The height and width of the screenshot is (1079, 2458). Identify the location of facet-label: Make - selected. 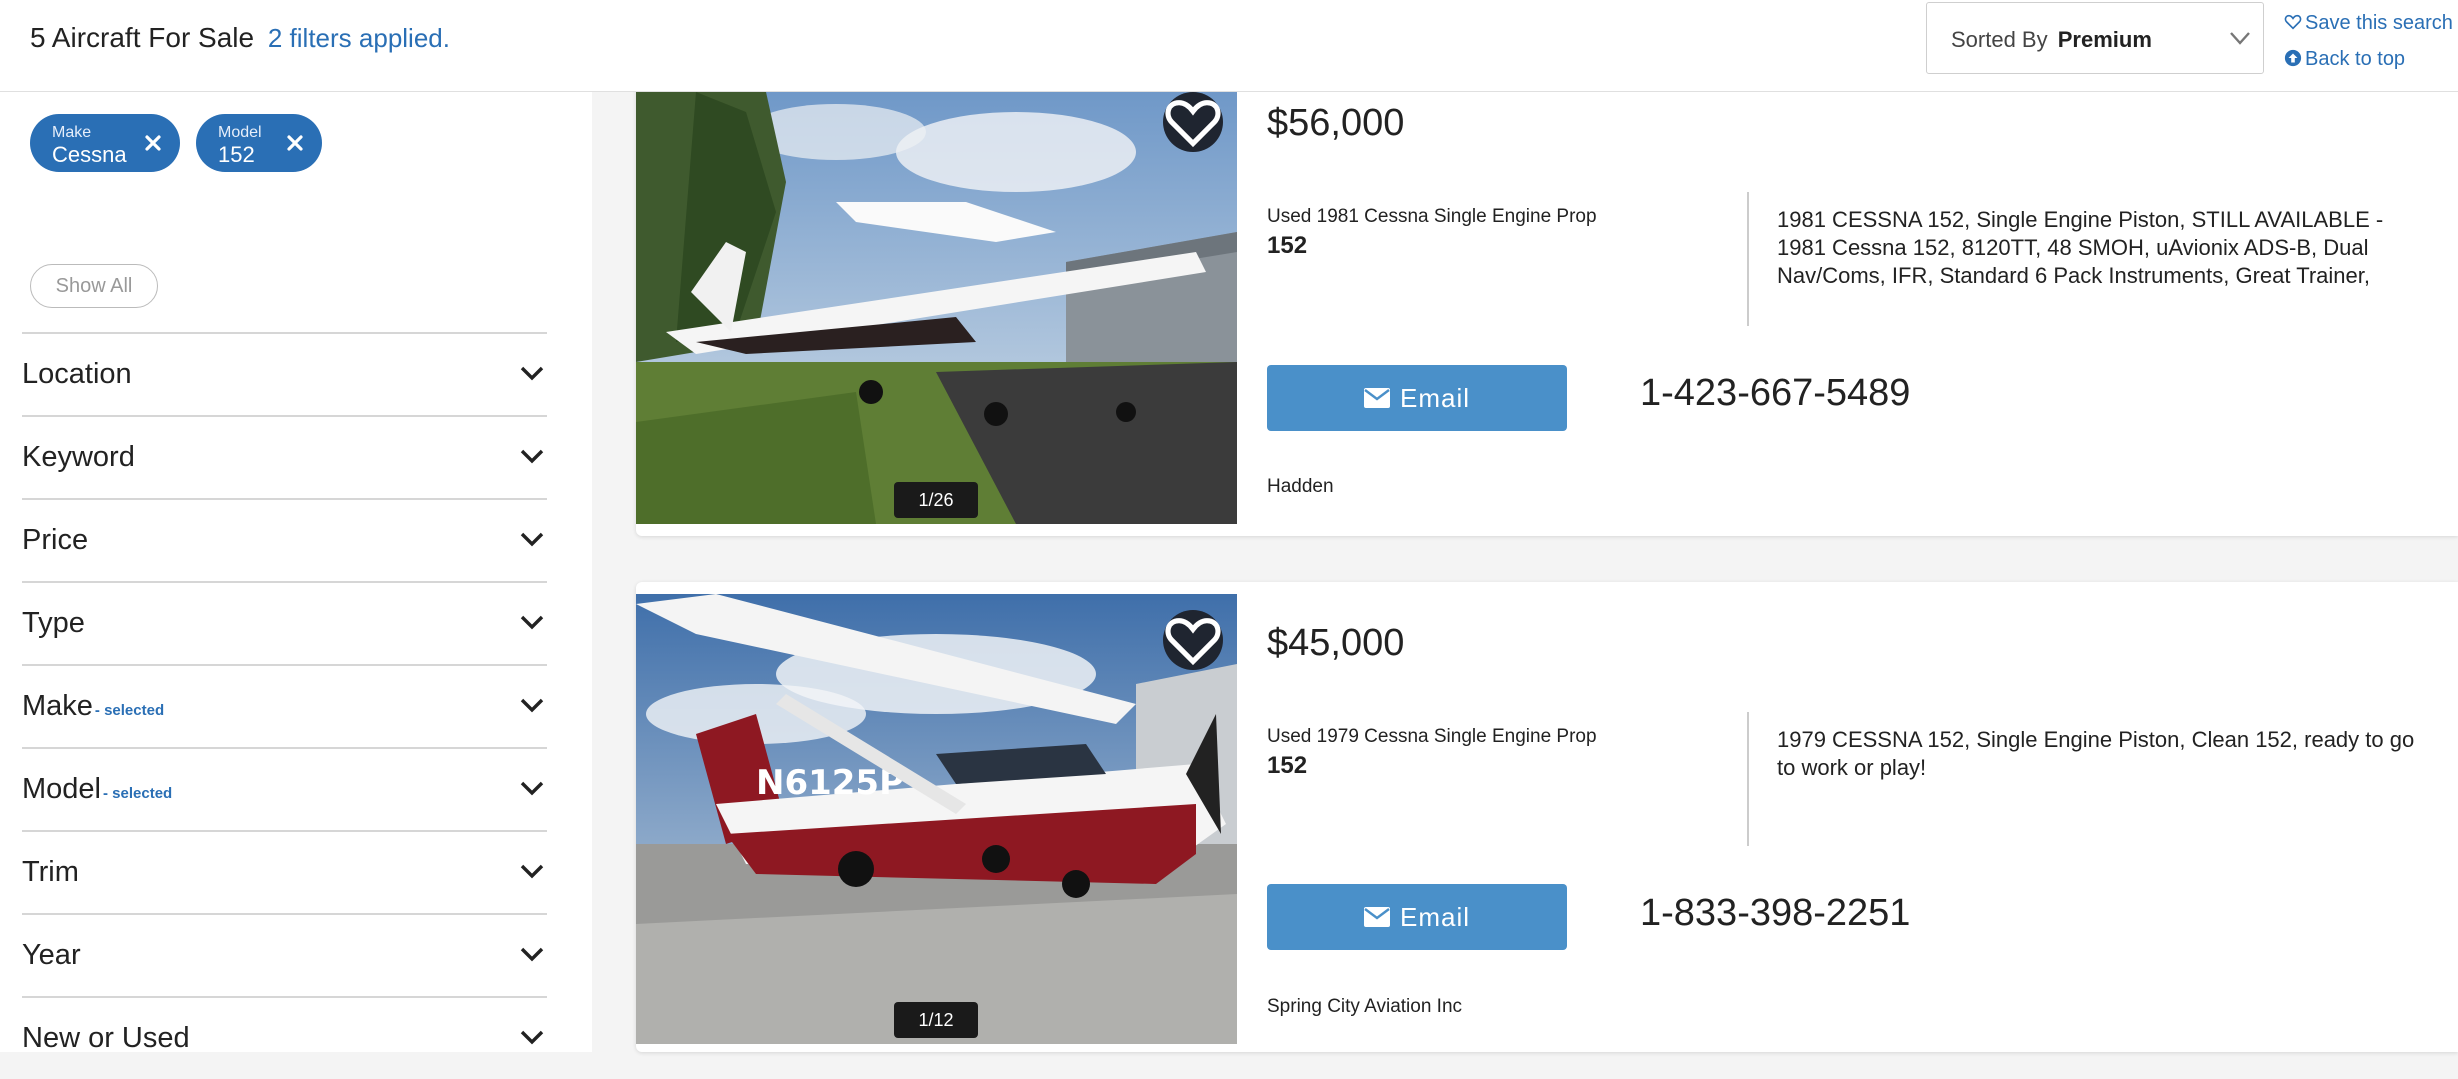
(93, 706).